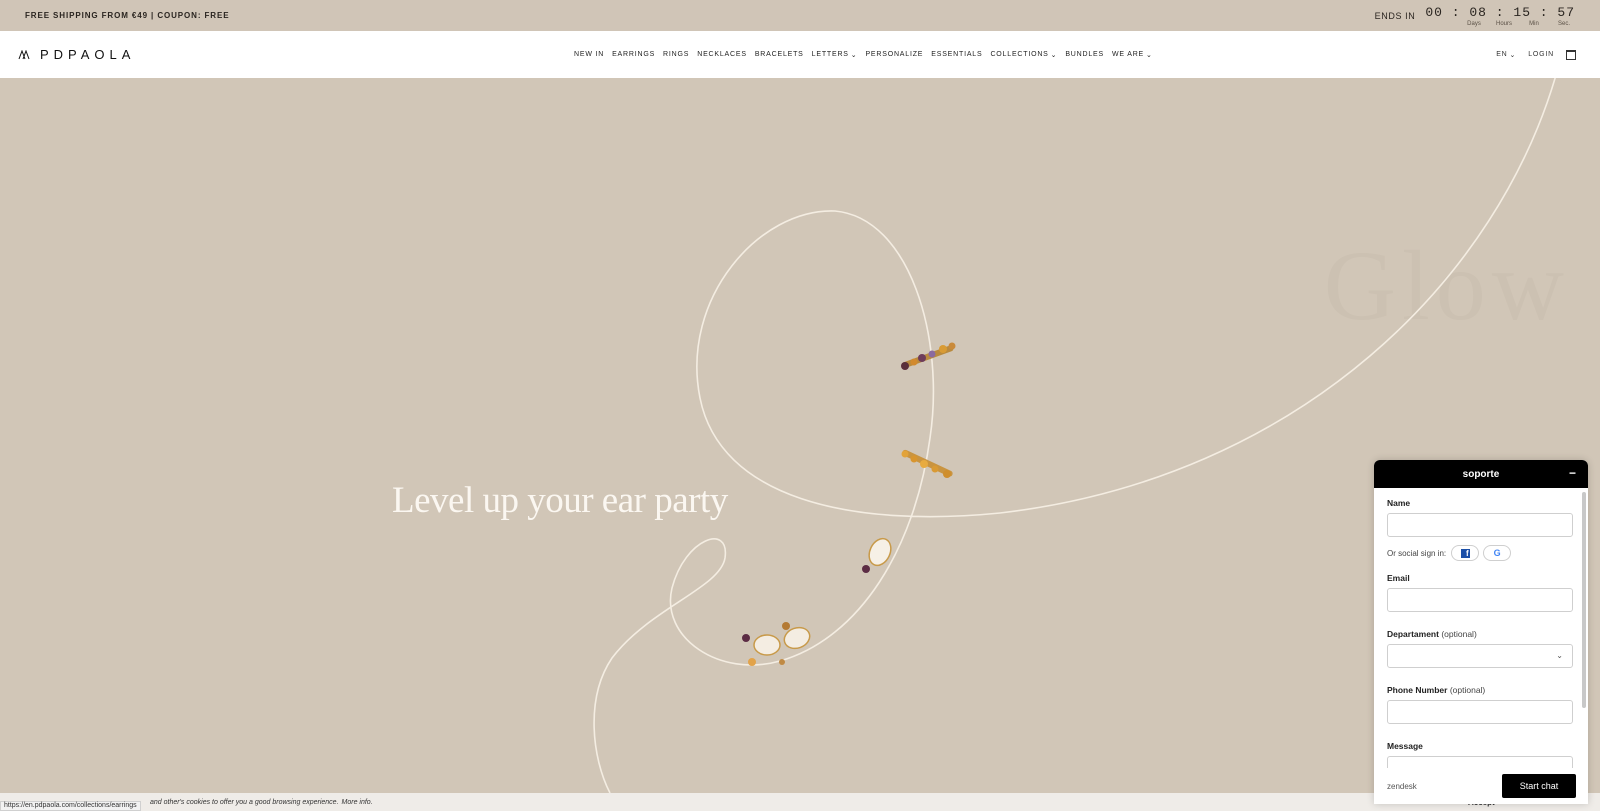 This screenshot has width=1600, height=811. Describe the element at coordinates (1534, 23) in the screenshot. I see `countdown-unit-min: Min` at that location.